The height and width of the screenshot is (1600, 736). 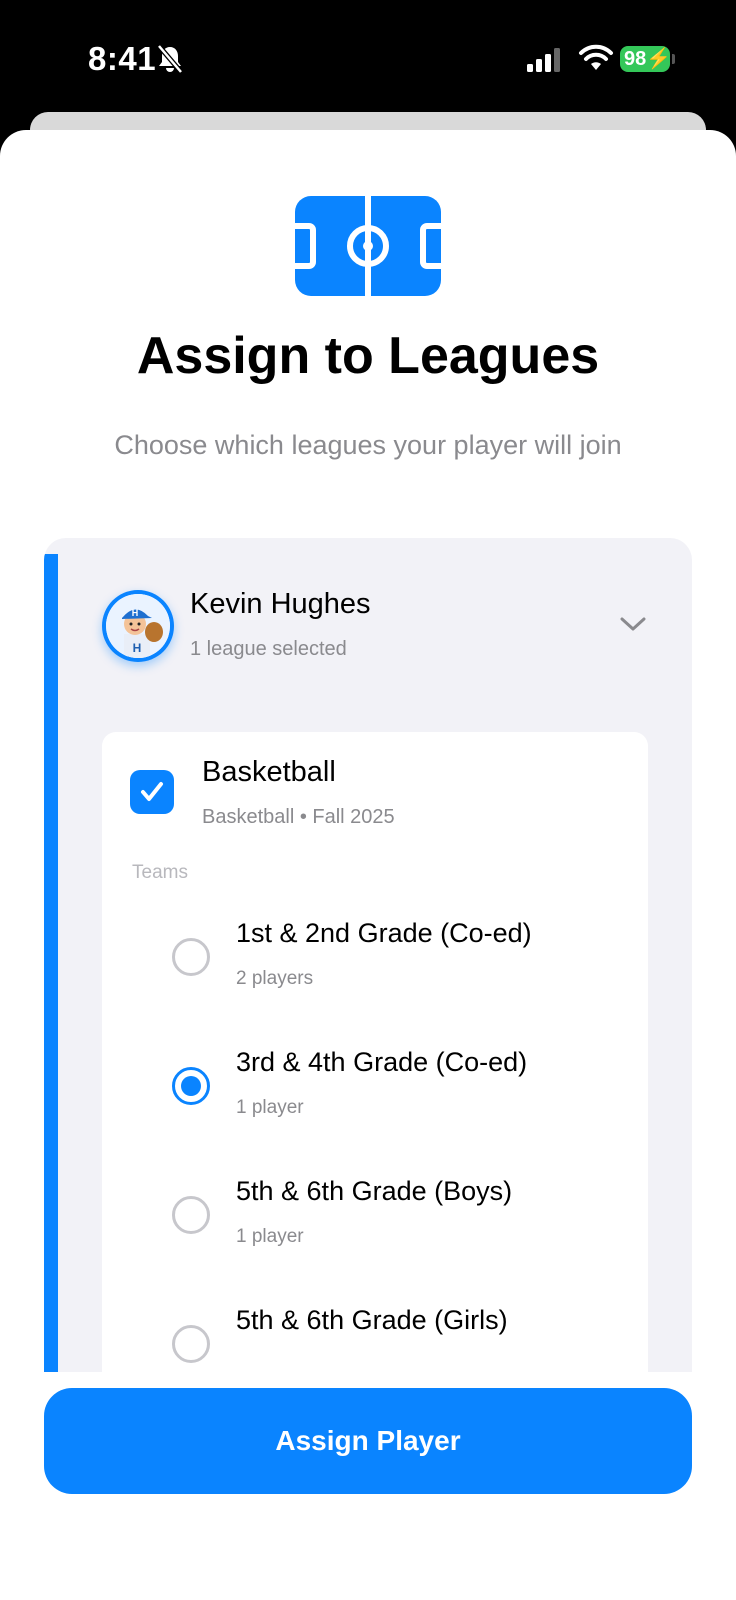 What do you see at coordinates (673, 59) in the screenshot?
I see `battery-cap` at bounding box center [673, 59].